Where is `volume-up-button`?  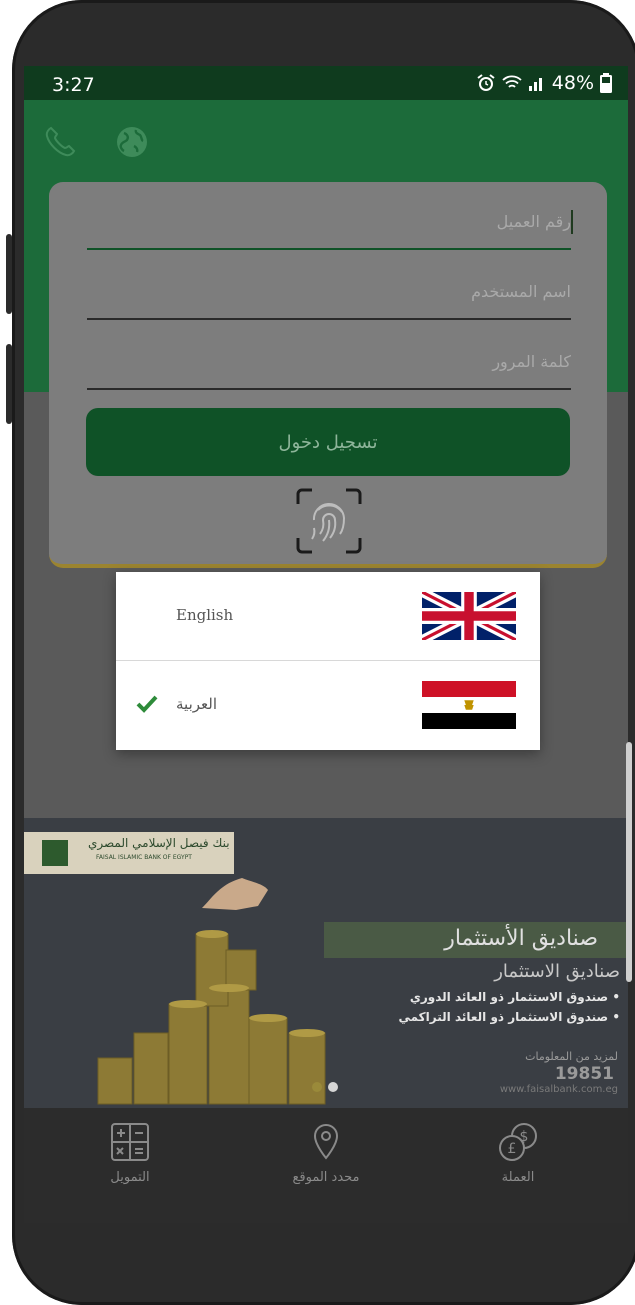 volume-up-button is located at coordinates (9, 274).